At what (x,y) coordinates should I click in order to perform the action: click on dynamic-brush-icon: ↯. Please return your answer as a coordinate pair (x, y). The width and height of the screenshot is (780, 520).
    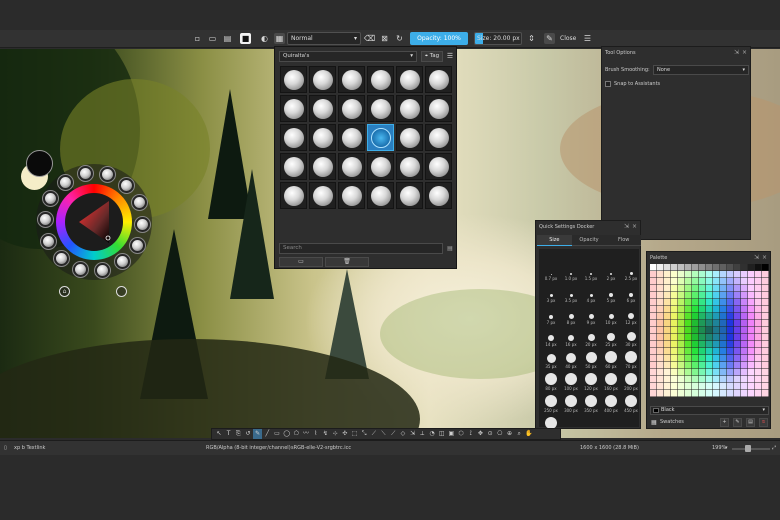
    Looking at the image, I should click on (326, 434).